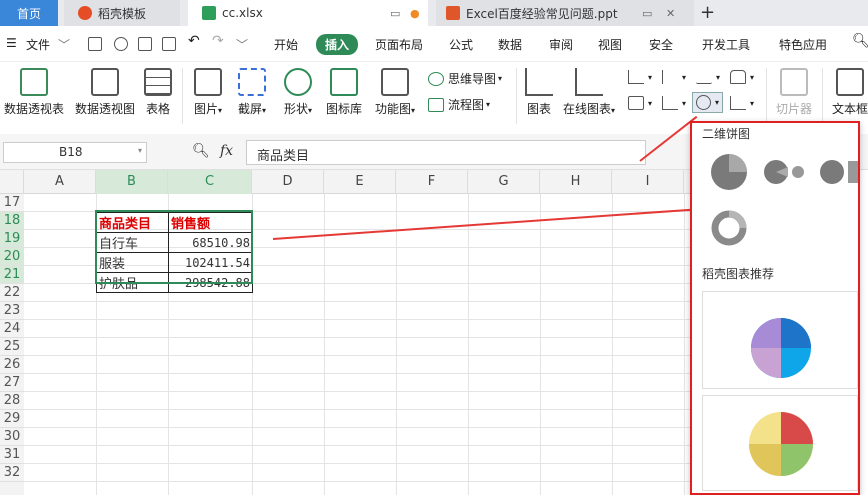 Image resolution: width=868 pixels, height=495 pixels. I want to click on pivot-chart-button: 数据透视图, so click(105, 92).